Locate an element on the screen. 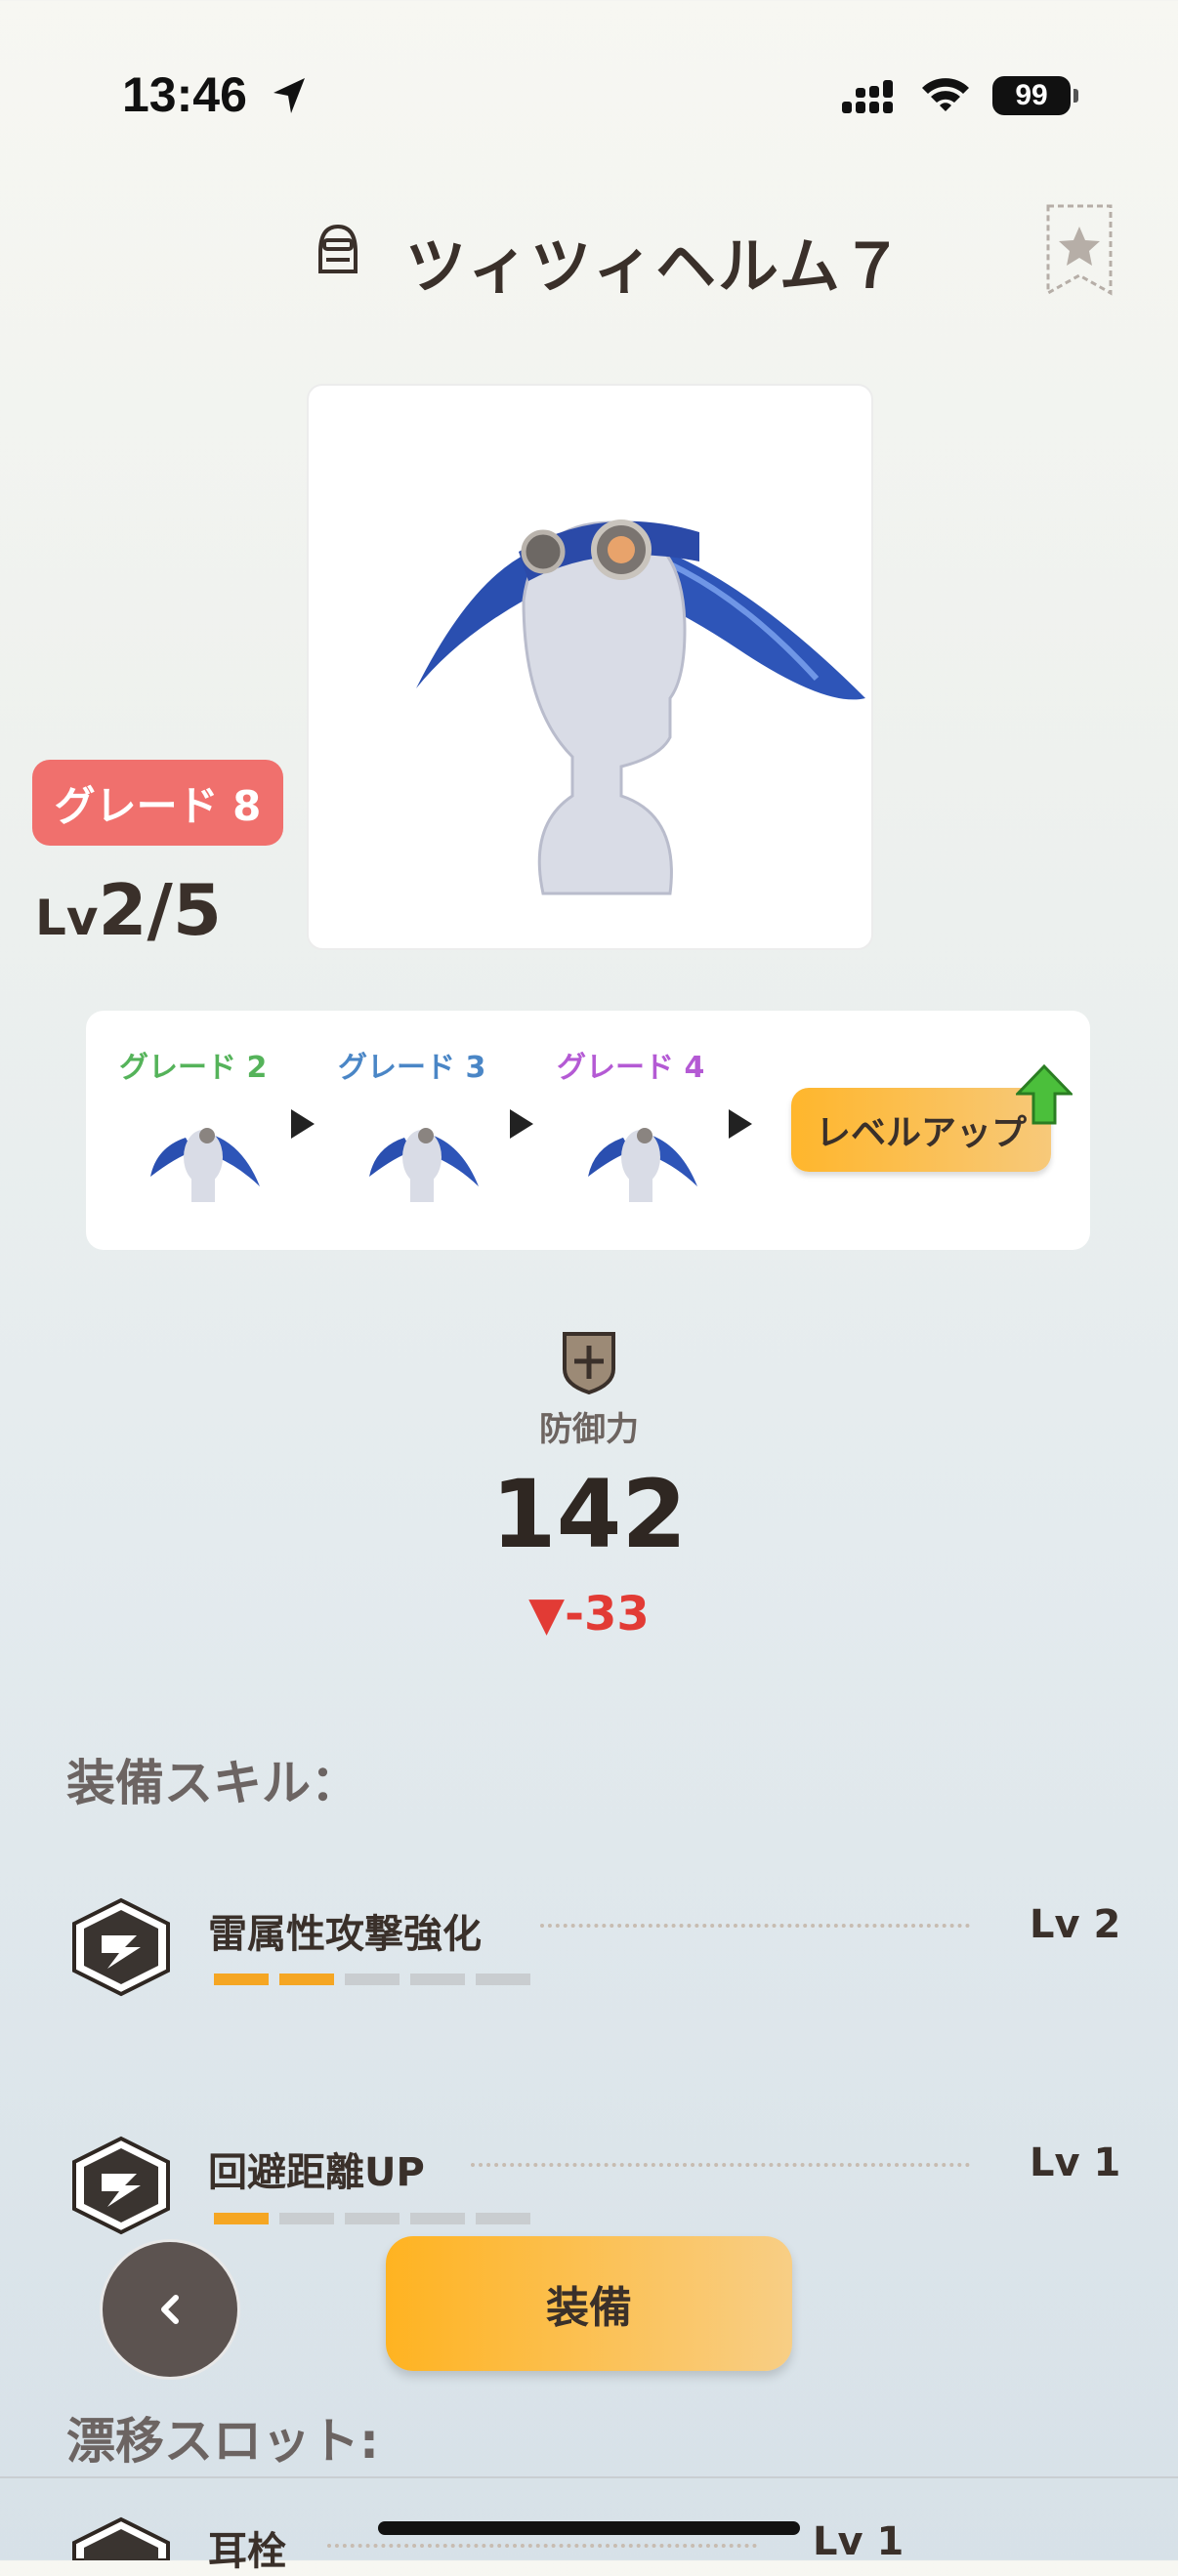 The image size is (1178, 2576). divider is located at coordinates (589, 2477).